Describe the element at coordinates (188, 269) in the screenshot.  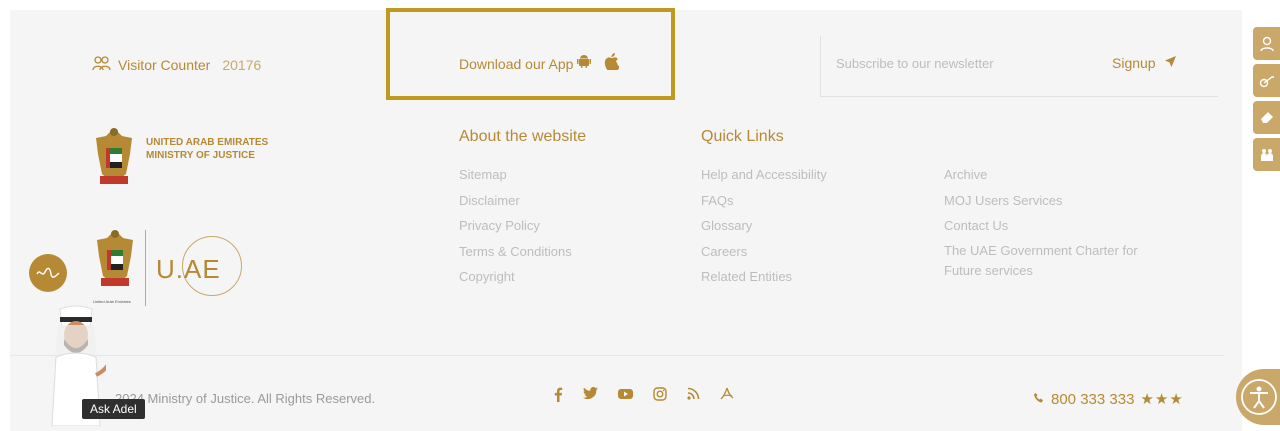
I see `uae-mark-text: U.AE` at that location.